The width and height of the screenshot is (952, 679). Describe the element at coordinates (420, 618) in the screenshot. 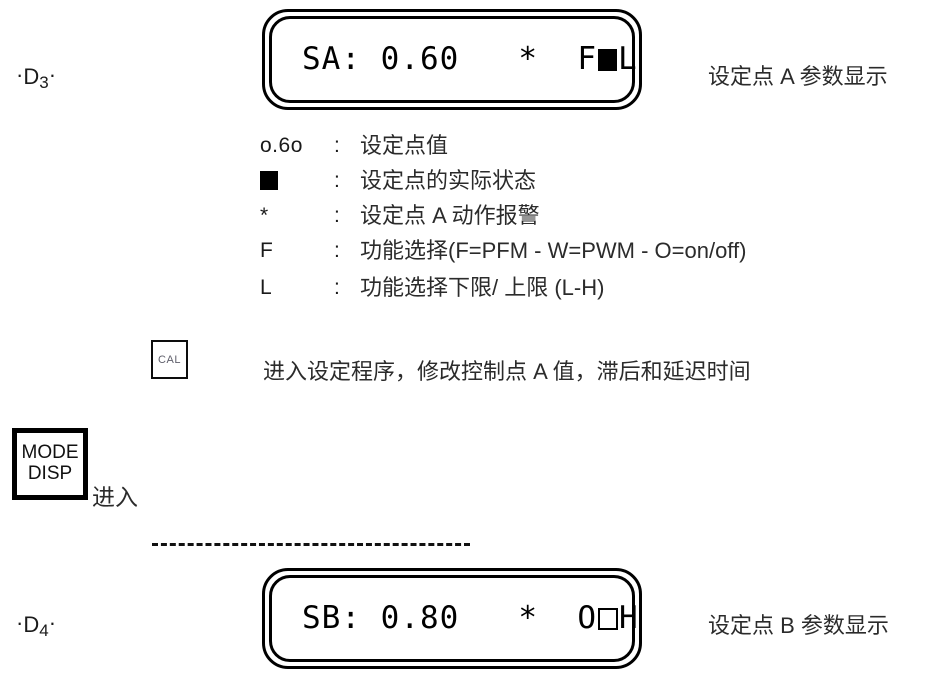

I see `lcd-b-value: 0.80` at that location.